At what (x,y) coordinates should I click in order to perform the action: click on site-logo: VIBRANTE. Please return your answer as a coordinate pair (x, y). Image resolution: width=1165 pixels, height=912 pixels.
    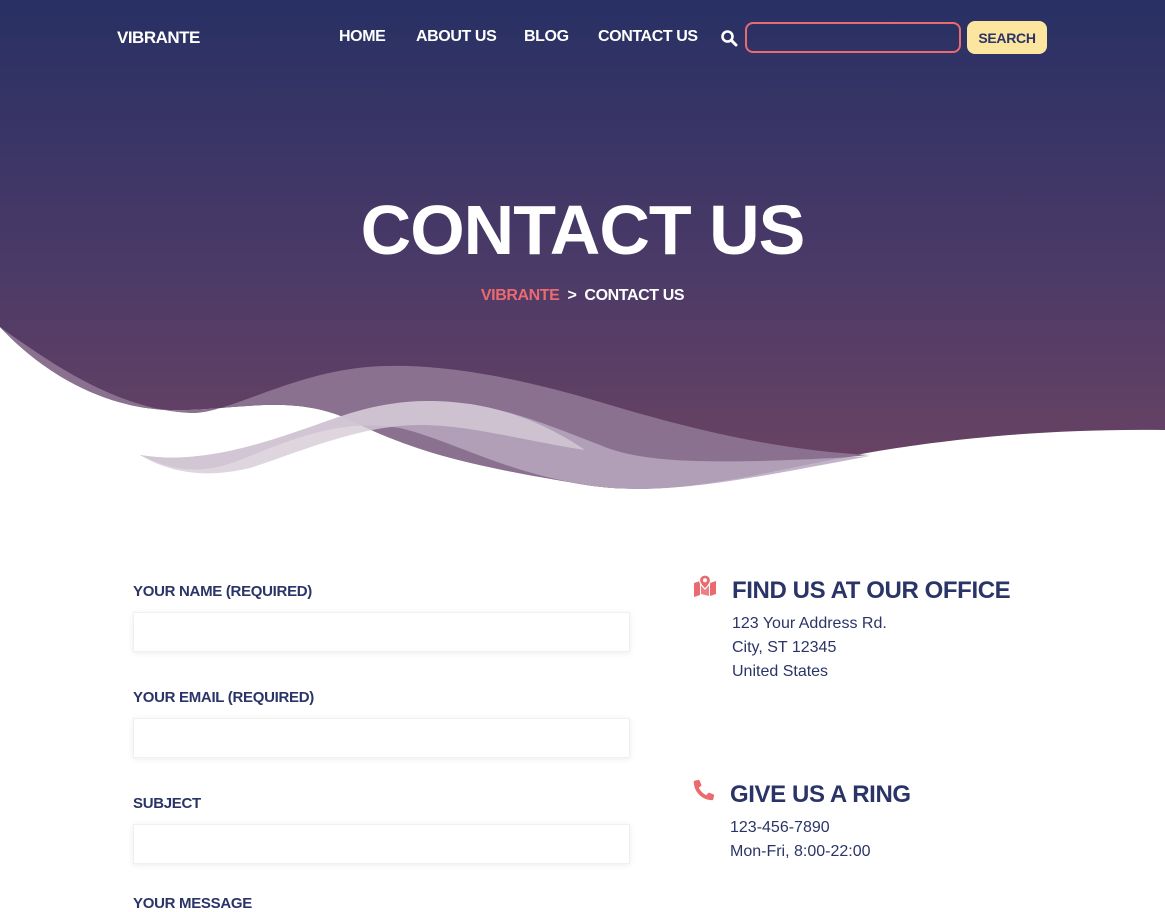
    Looking at the image, I should click on (158, 38).